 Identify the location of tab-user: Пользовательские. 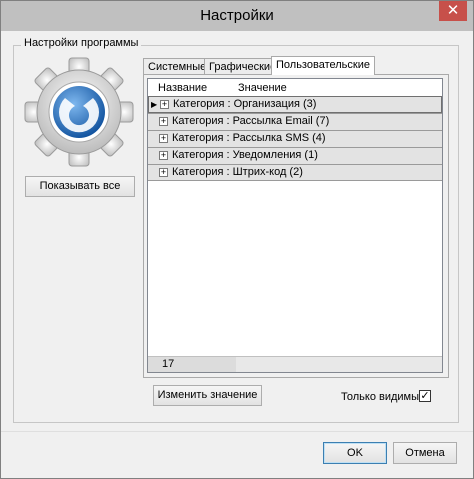
(323, 65).